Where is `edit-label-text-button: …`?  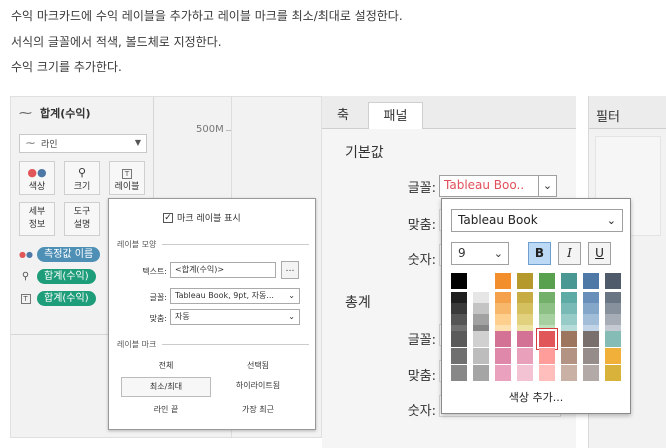 edit-label-text-button: … is located at coordinates (290, 270).